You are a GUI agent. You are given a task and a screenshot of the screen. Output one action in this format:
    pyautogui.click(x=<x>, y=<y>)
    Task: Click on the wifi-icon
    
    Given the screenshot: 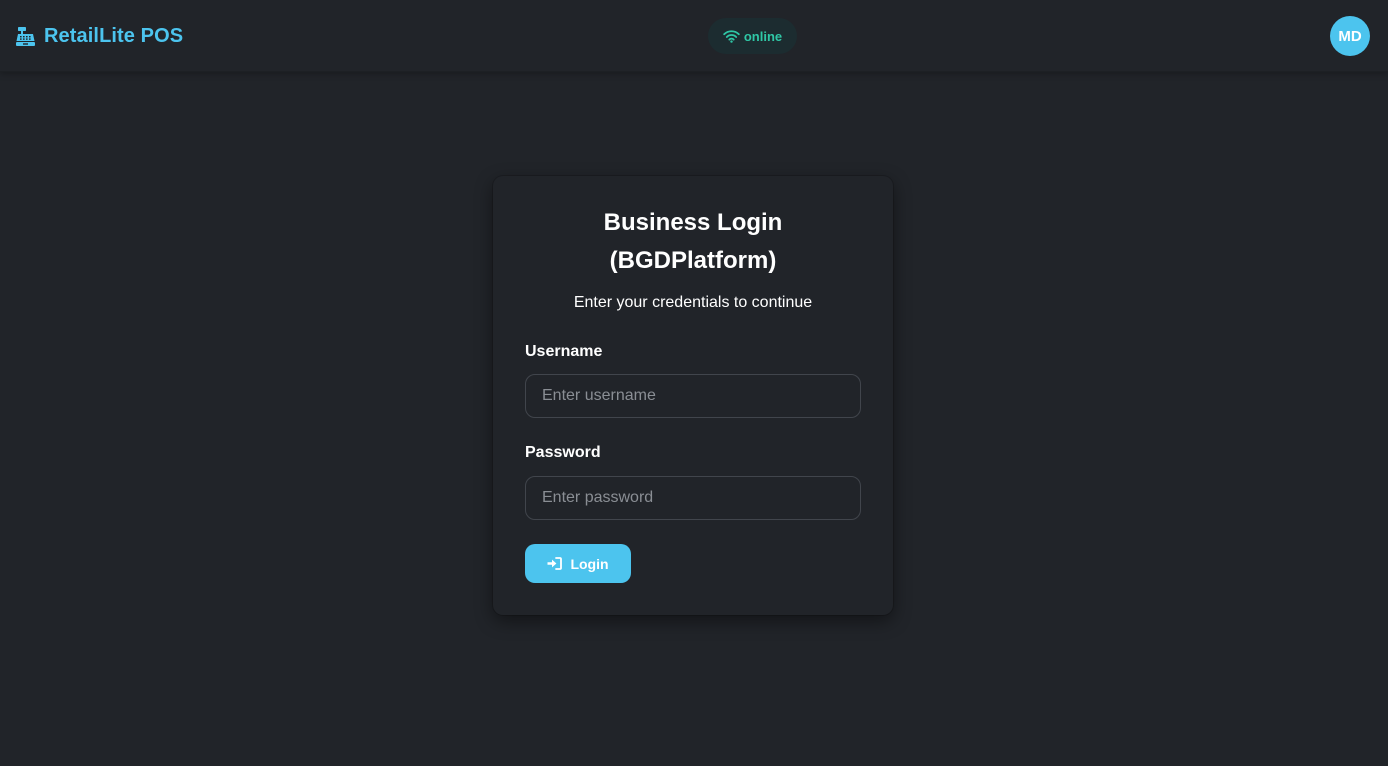 What is the action you would take?
    pyautogui.click(x=731, y=36)
    